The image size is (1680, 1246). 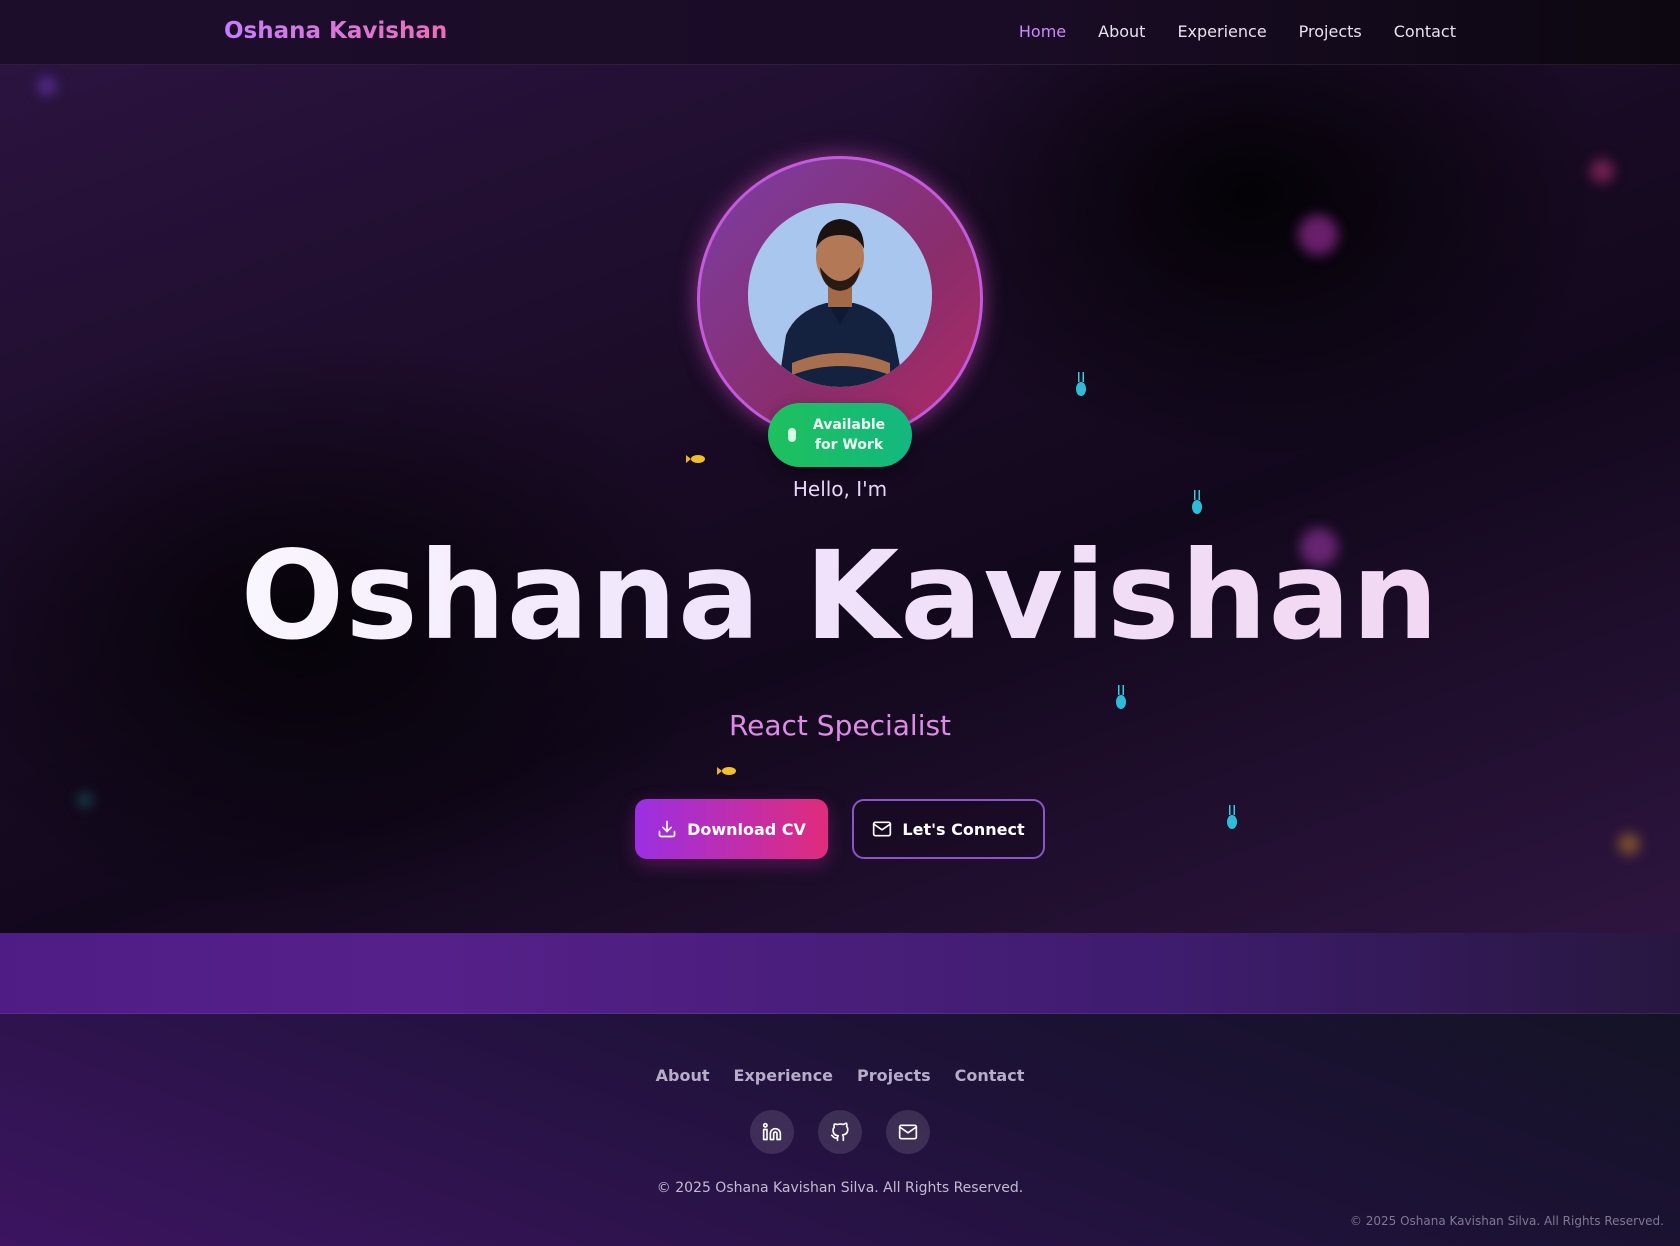 I want to click on available-status-badge: Available for Work, so click(x=840, y=435).